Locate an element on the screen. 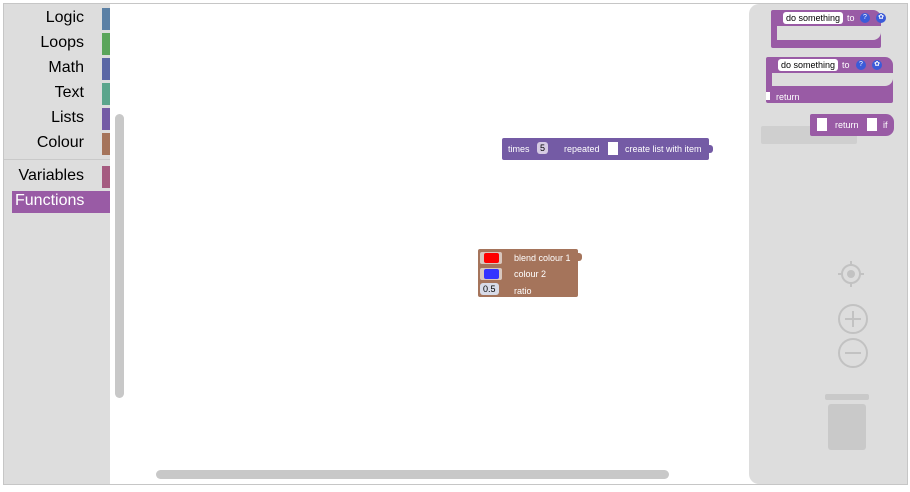  category-label: Text is located at coordinates (69, 92).